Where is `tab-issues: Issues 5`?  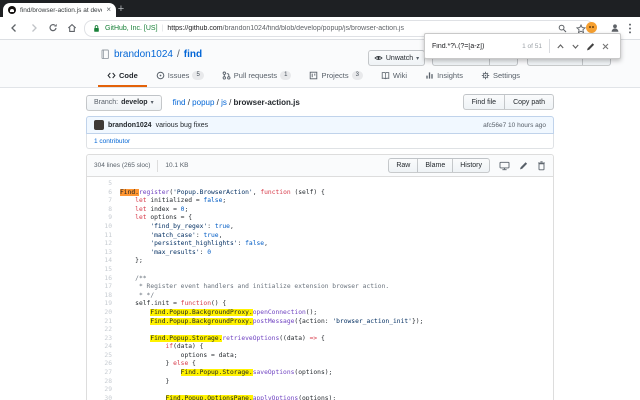
tab-issues: Issues 5 is located at coordinates (180, 77).